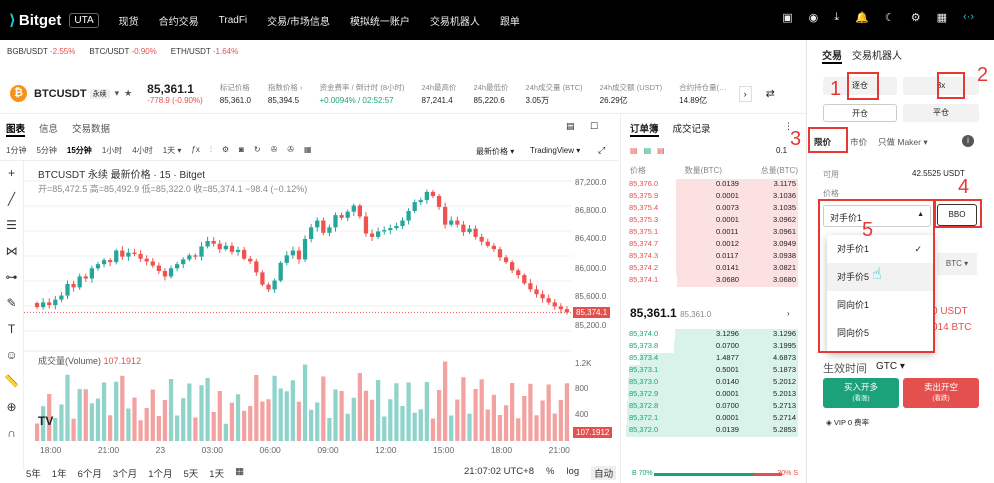  I want to click on maker-only-select: 只做 Maker ▾, so click(903, 142).